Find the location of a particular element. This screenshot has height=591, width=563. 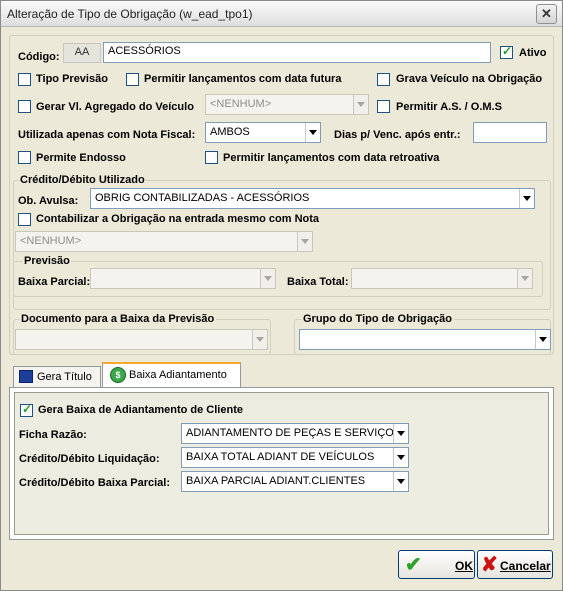

ficha-razao-label: Ficha Razão: is located at coordinates (53, 435).